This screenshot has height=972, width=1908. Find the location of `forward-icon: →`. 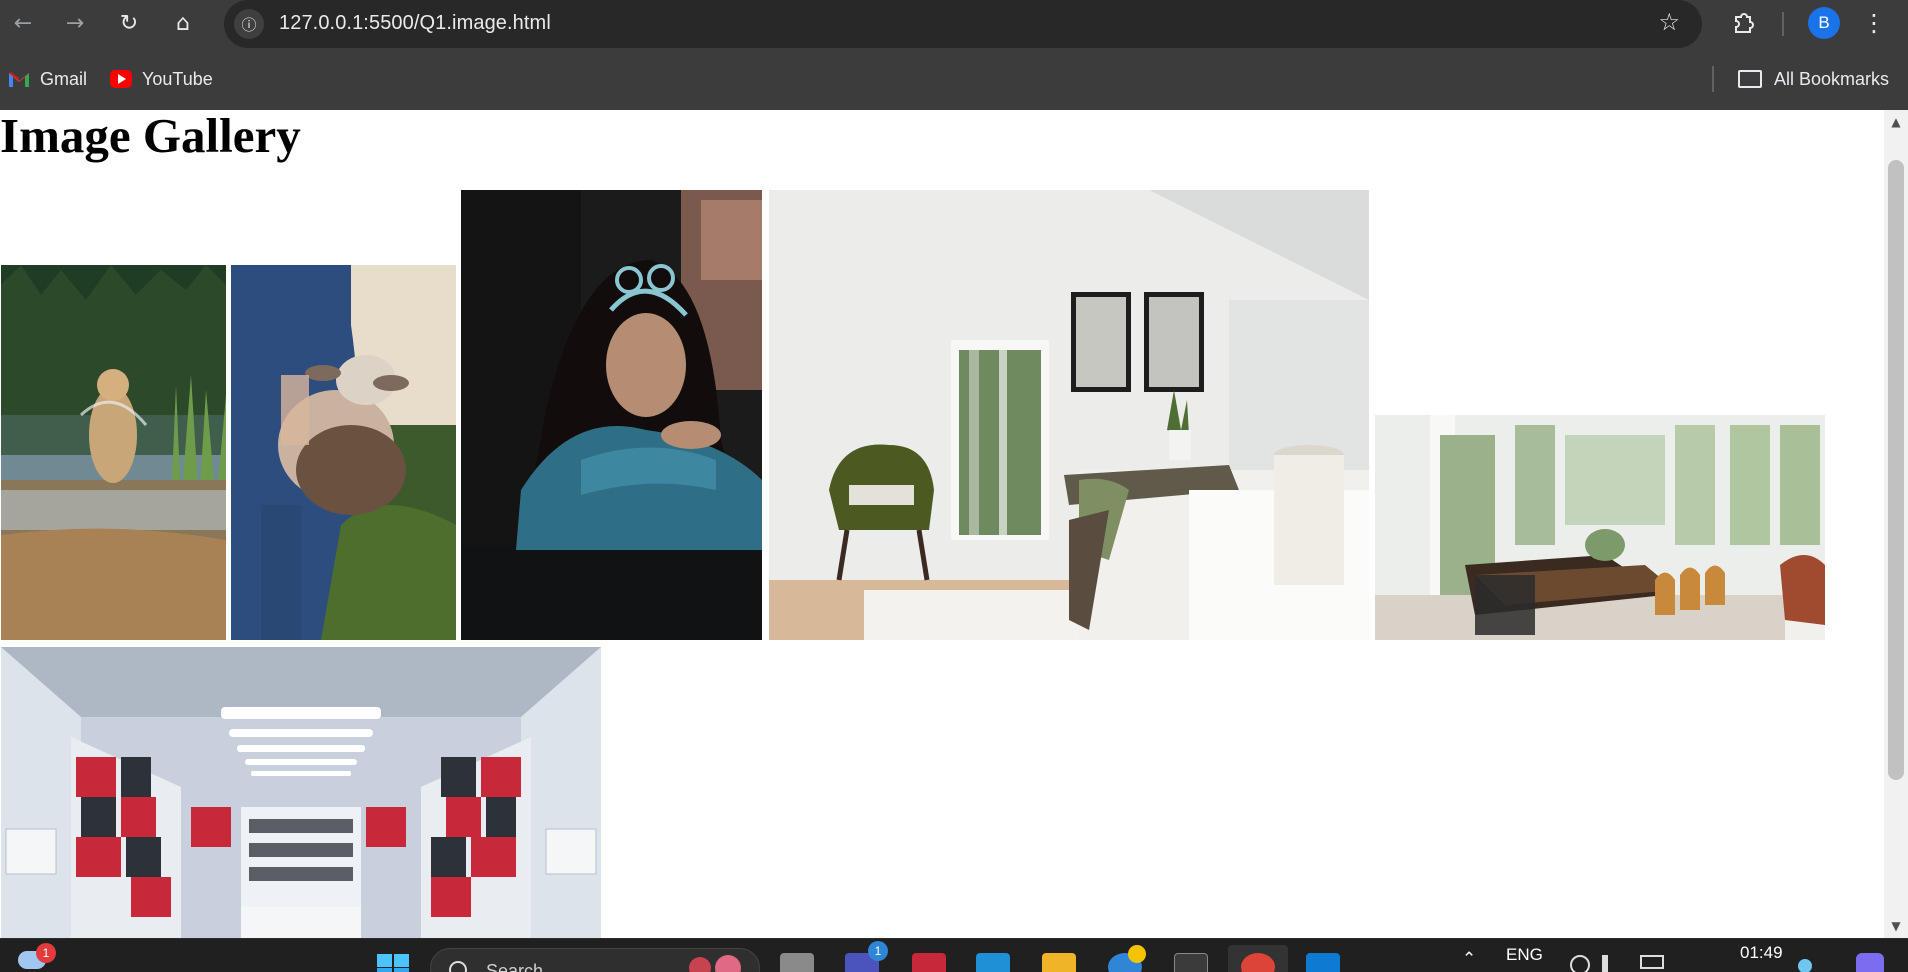

forward-icon: → is located at coordinates (75, 23).